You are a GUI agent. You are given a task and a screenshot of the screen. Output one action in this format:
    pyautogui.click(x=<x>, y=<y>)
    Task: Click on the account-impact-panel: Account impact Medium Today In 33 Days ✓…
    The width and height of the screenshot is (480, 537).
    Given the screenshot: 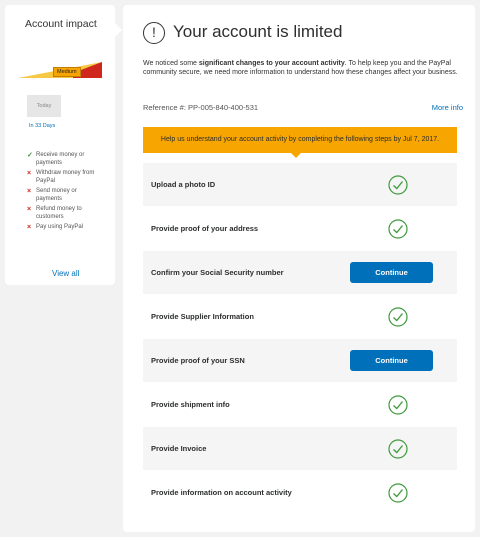 What is the action you would take?
    pyautogui.click(x=63, y=145)
    